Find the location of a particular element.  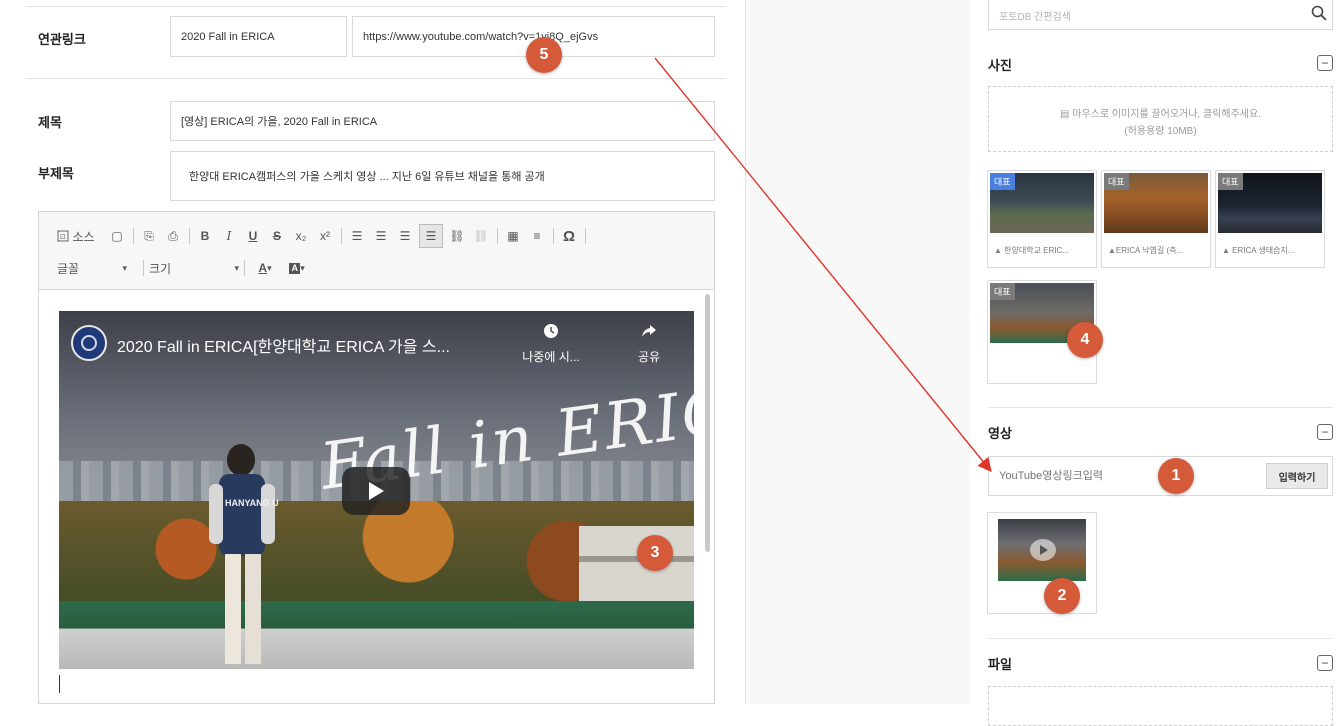

font-dropdown-label: 글꼴 is located at coordinates (68, 268).